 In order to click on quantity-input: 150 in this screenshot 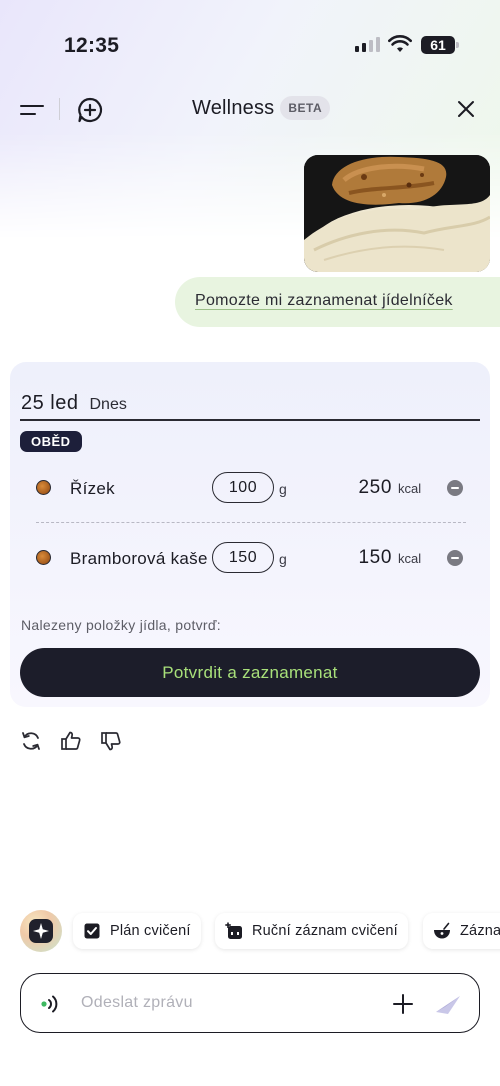, I will do `click(243, 557)`.